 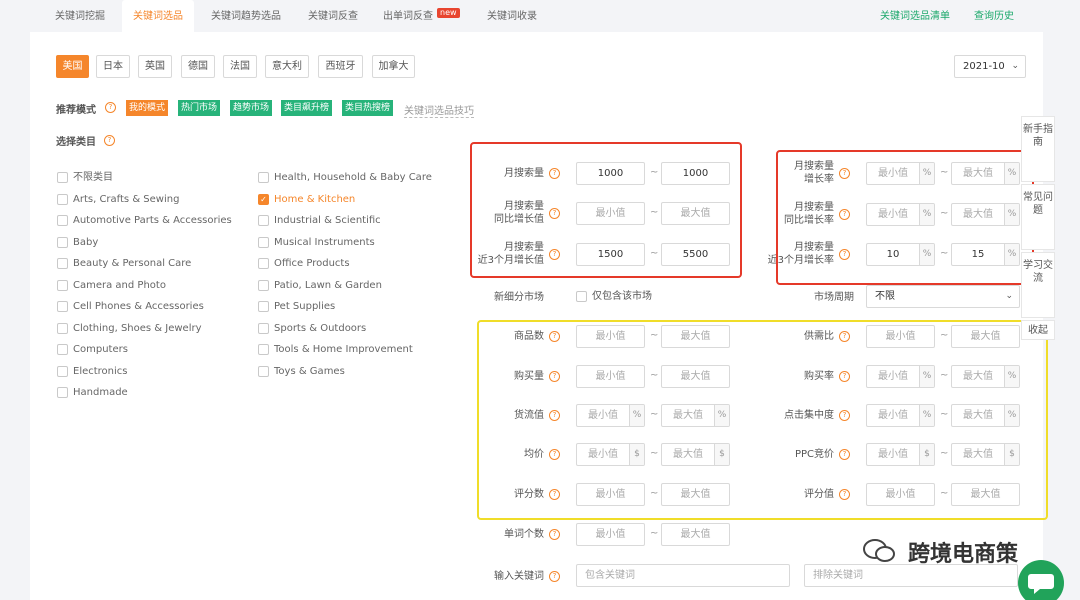 What do you see at coordinates (448, 13) in the screenshot?
I see `new-badge: new` at bounding box center [448, 13].